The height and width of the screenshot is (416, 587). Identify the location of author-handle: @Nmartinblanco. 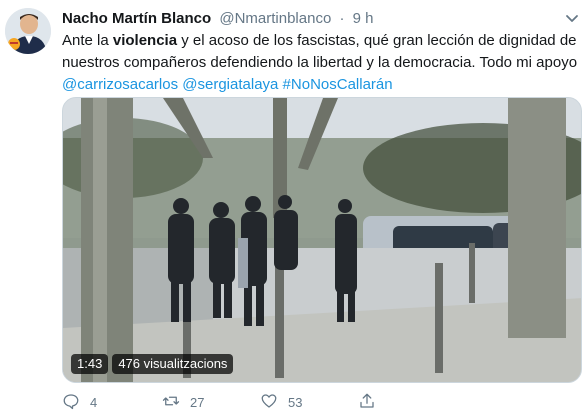
(275, 18).